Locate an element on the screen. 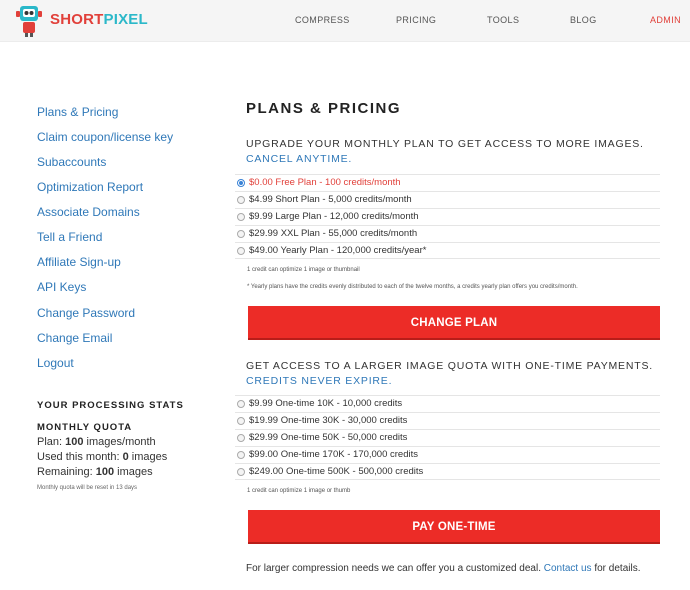  processing-stats-heading: YOUR PROCESSING STATS is located at coordinates (110, 405).